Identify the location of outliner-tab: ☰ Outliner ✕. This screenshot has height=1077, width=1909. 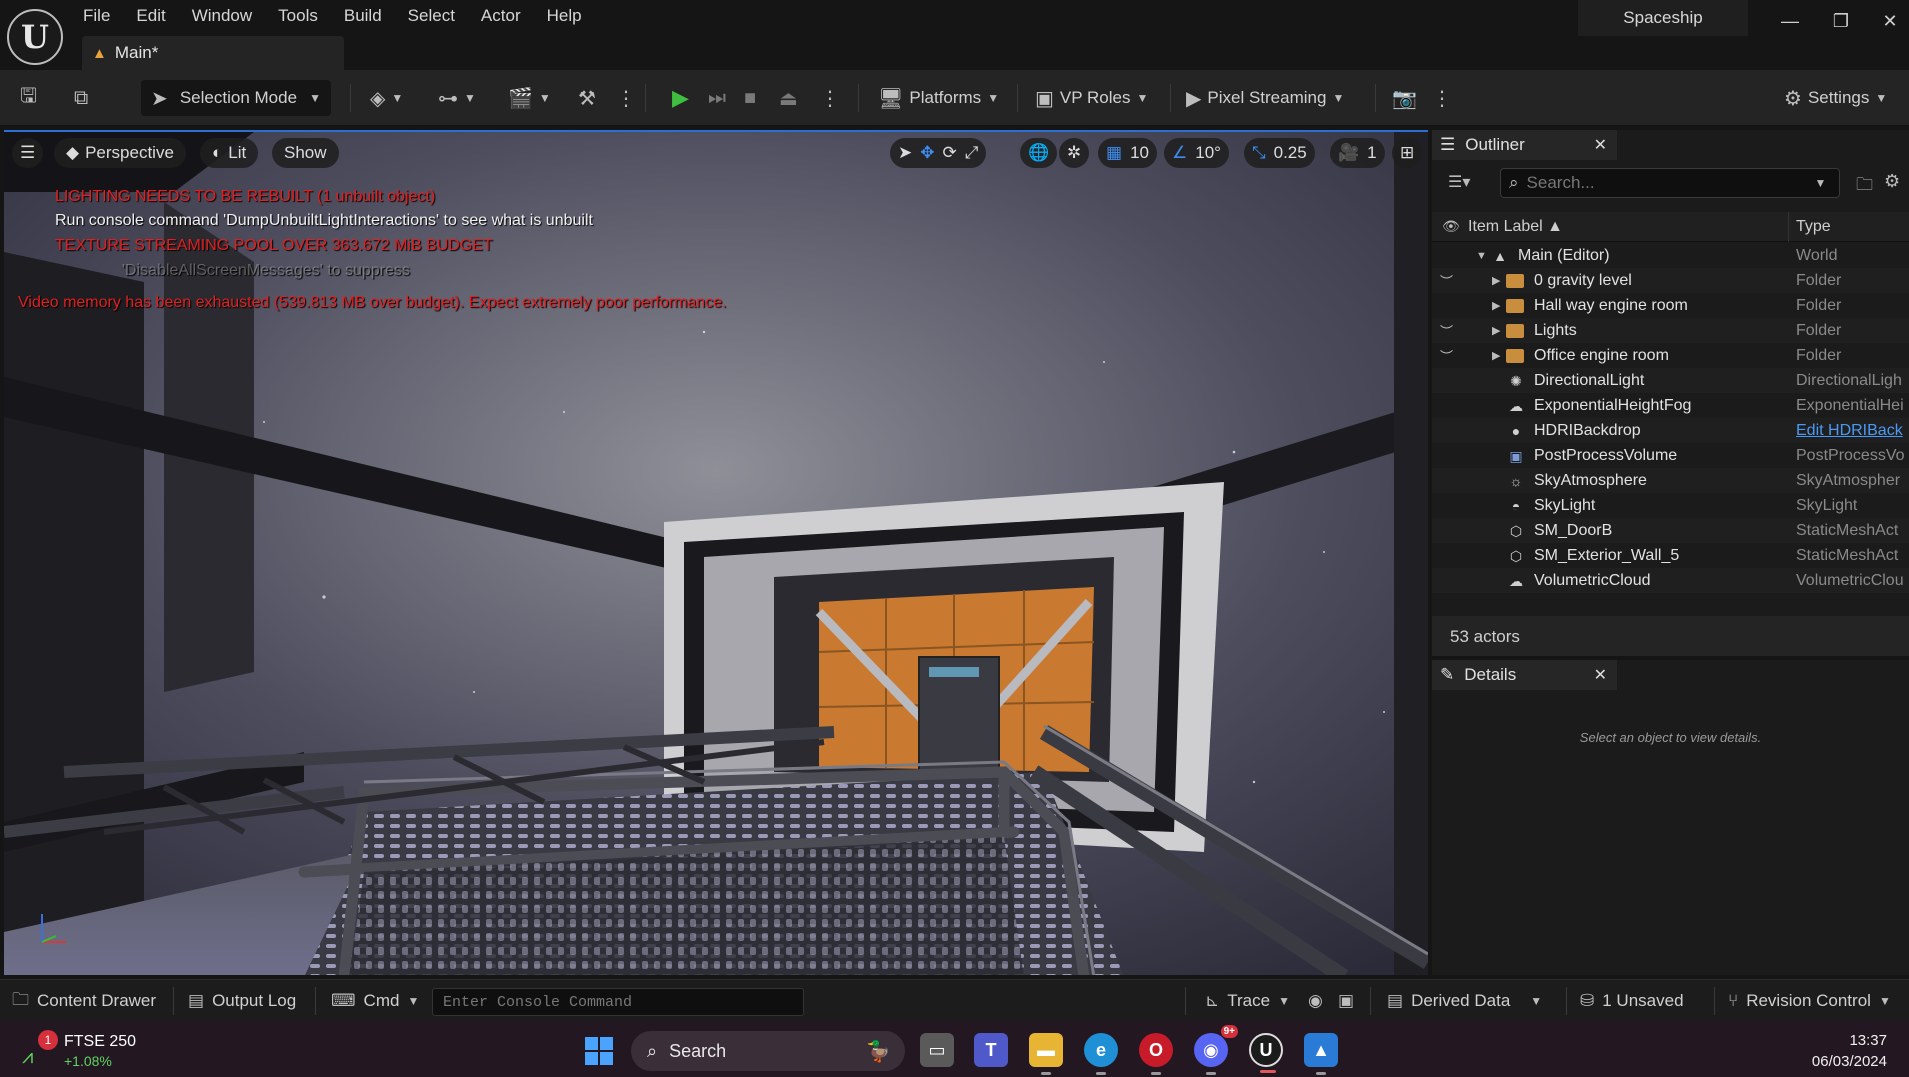
(1524, 145).